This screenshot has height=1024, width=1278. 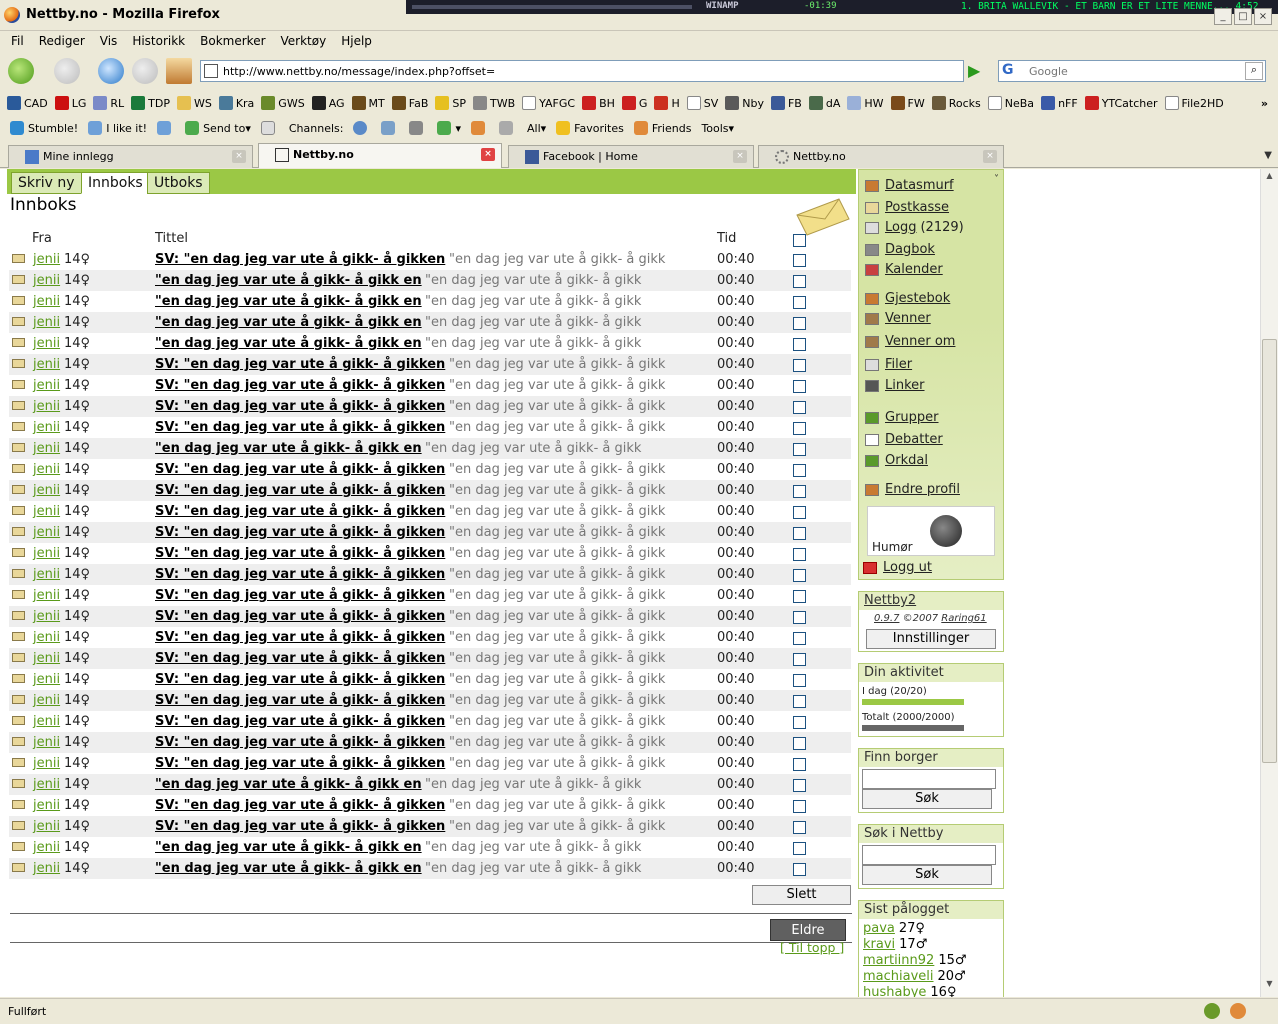 I want to click on sidebar-item-13: Endre profil, so click(x=912, y=489).